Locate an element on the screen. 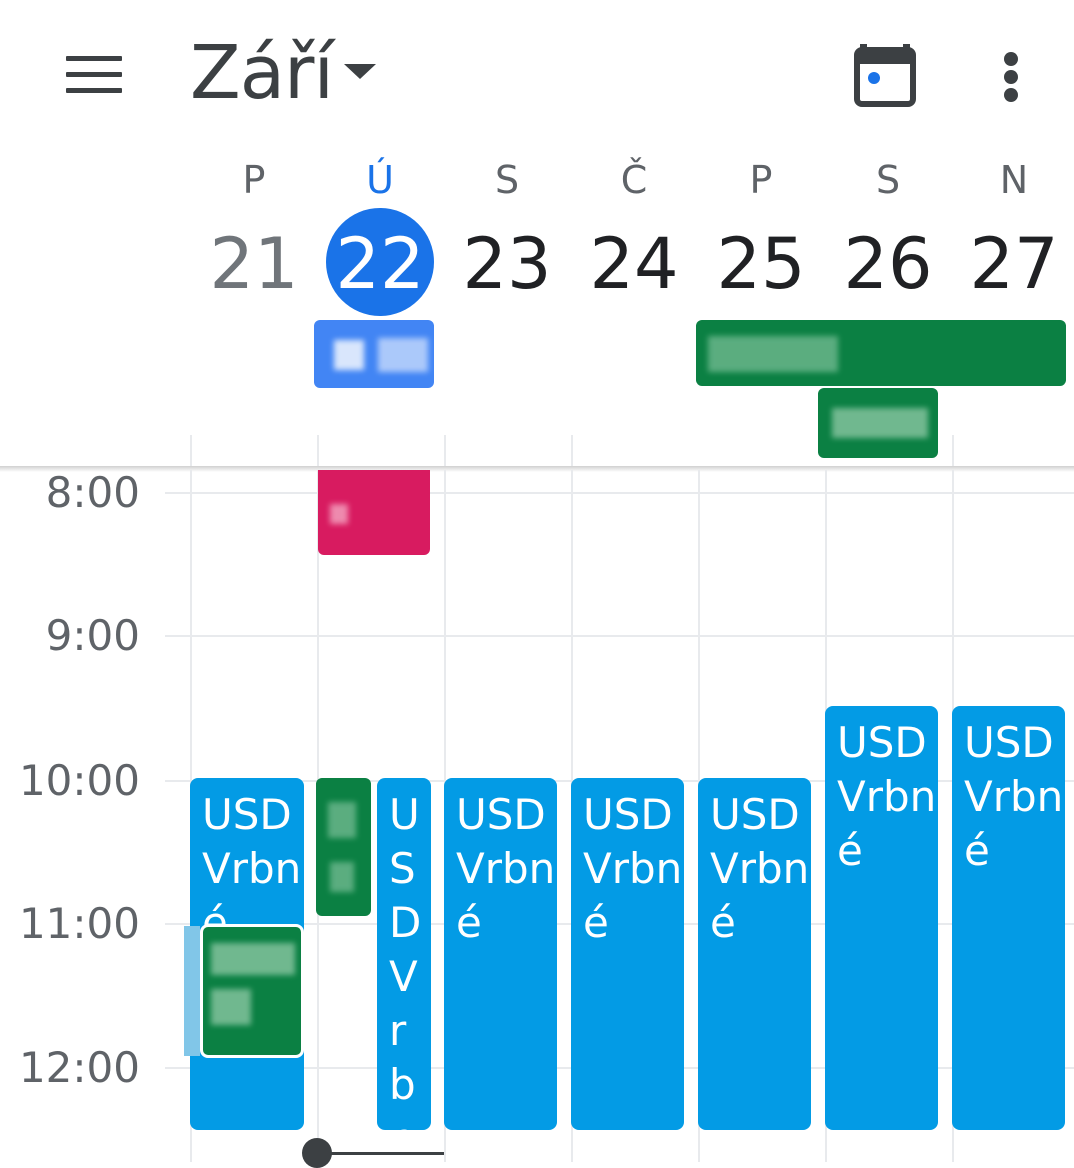 This screenshot has height=1168, width=1074. day-number: 27 is located at coordinates (1014, 264).